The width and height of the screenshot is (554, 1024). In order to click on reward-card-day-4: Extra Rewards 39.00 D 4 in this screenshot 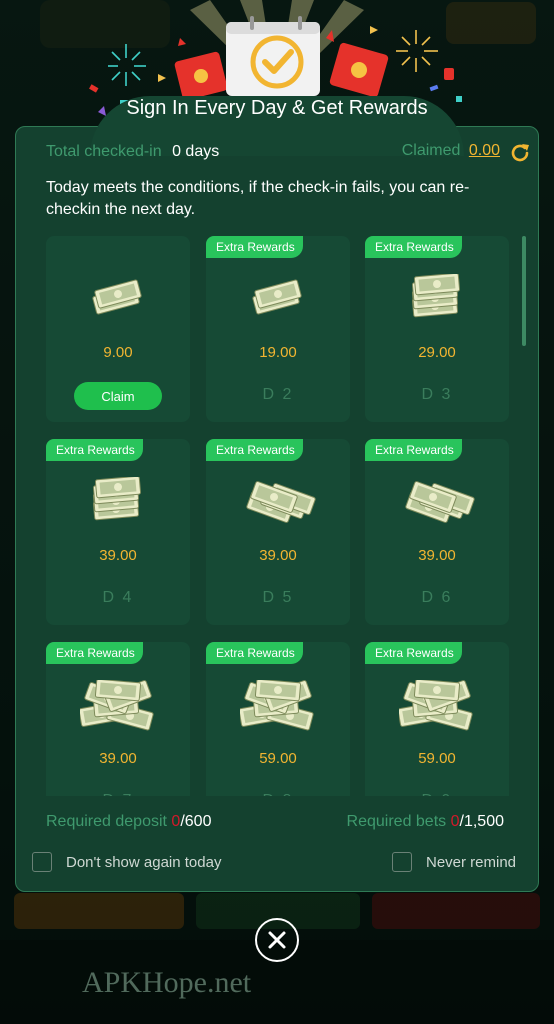, I will do `click(118, 532)`.